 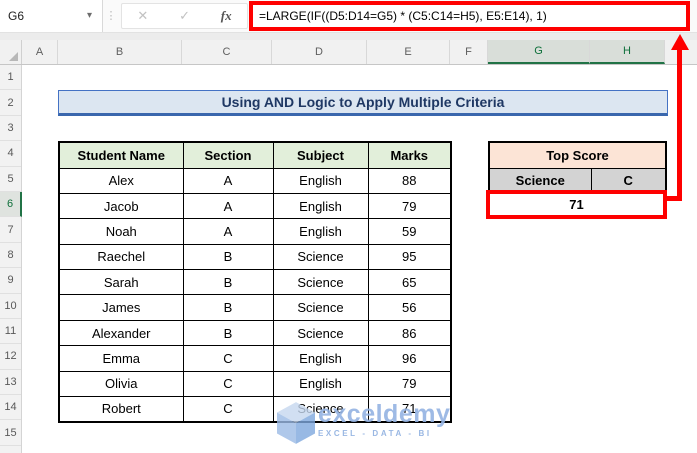 What do you see at coordinates (679, 124) in the screenshot?
I see `annotation-arrow-shaft` at bounding box center [679, 124].